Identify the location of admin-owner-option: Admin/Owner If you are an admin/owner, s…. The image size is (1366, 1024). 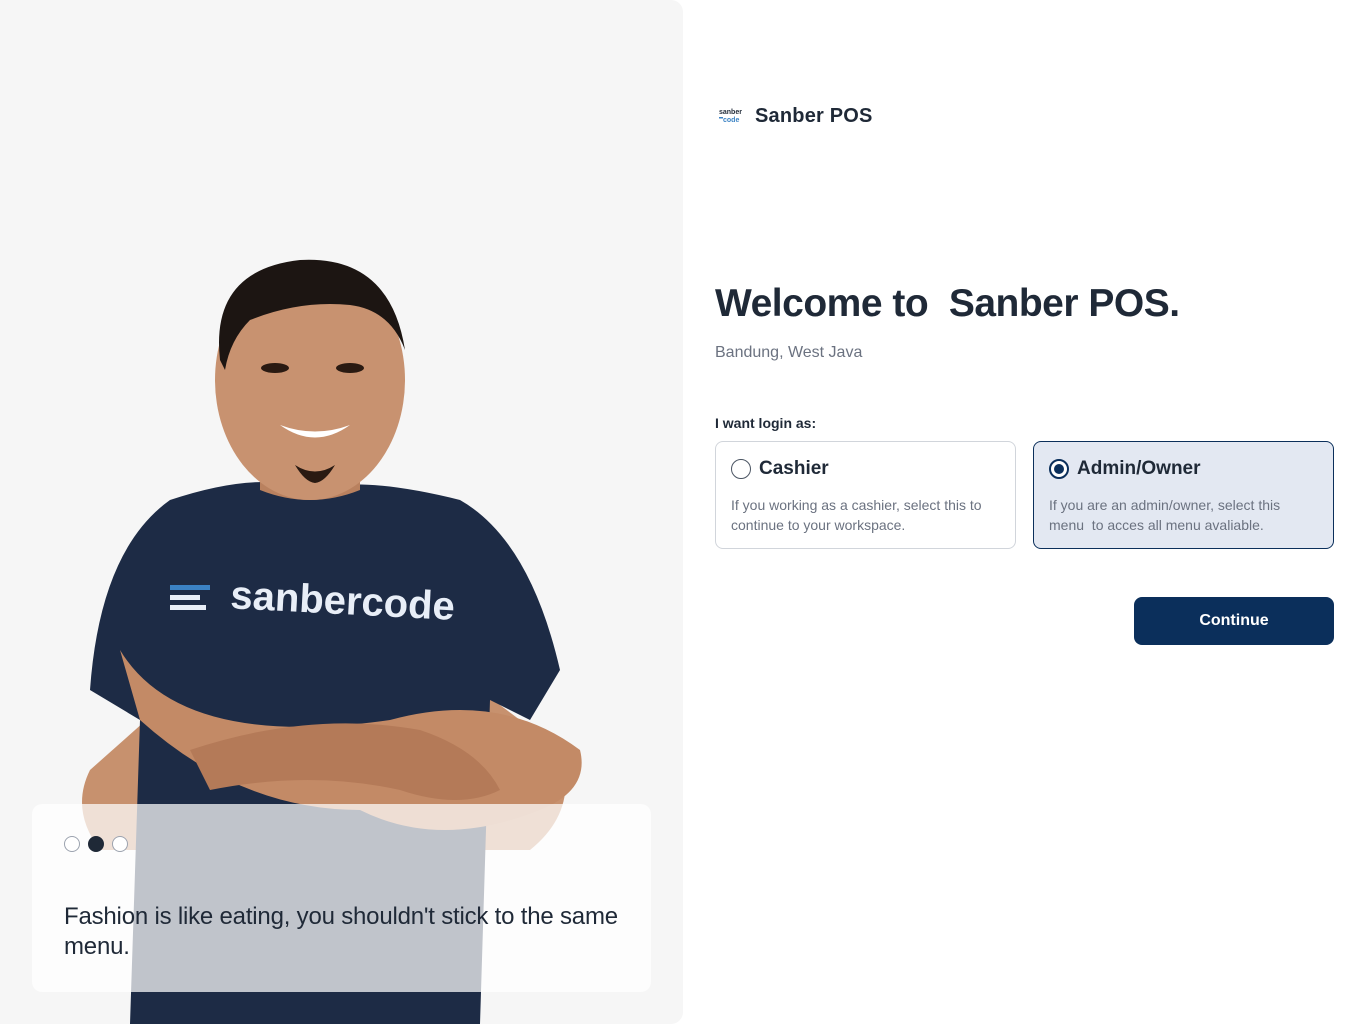
(1183, 495).